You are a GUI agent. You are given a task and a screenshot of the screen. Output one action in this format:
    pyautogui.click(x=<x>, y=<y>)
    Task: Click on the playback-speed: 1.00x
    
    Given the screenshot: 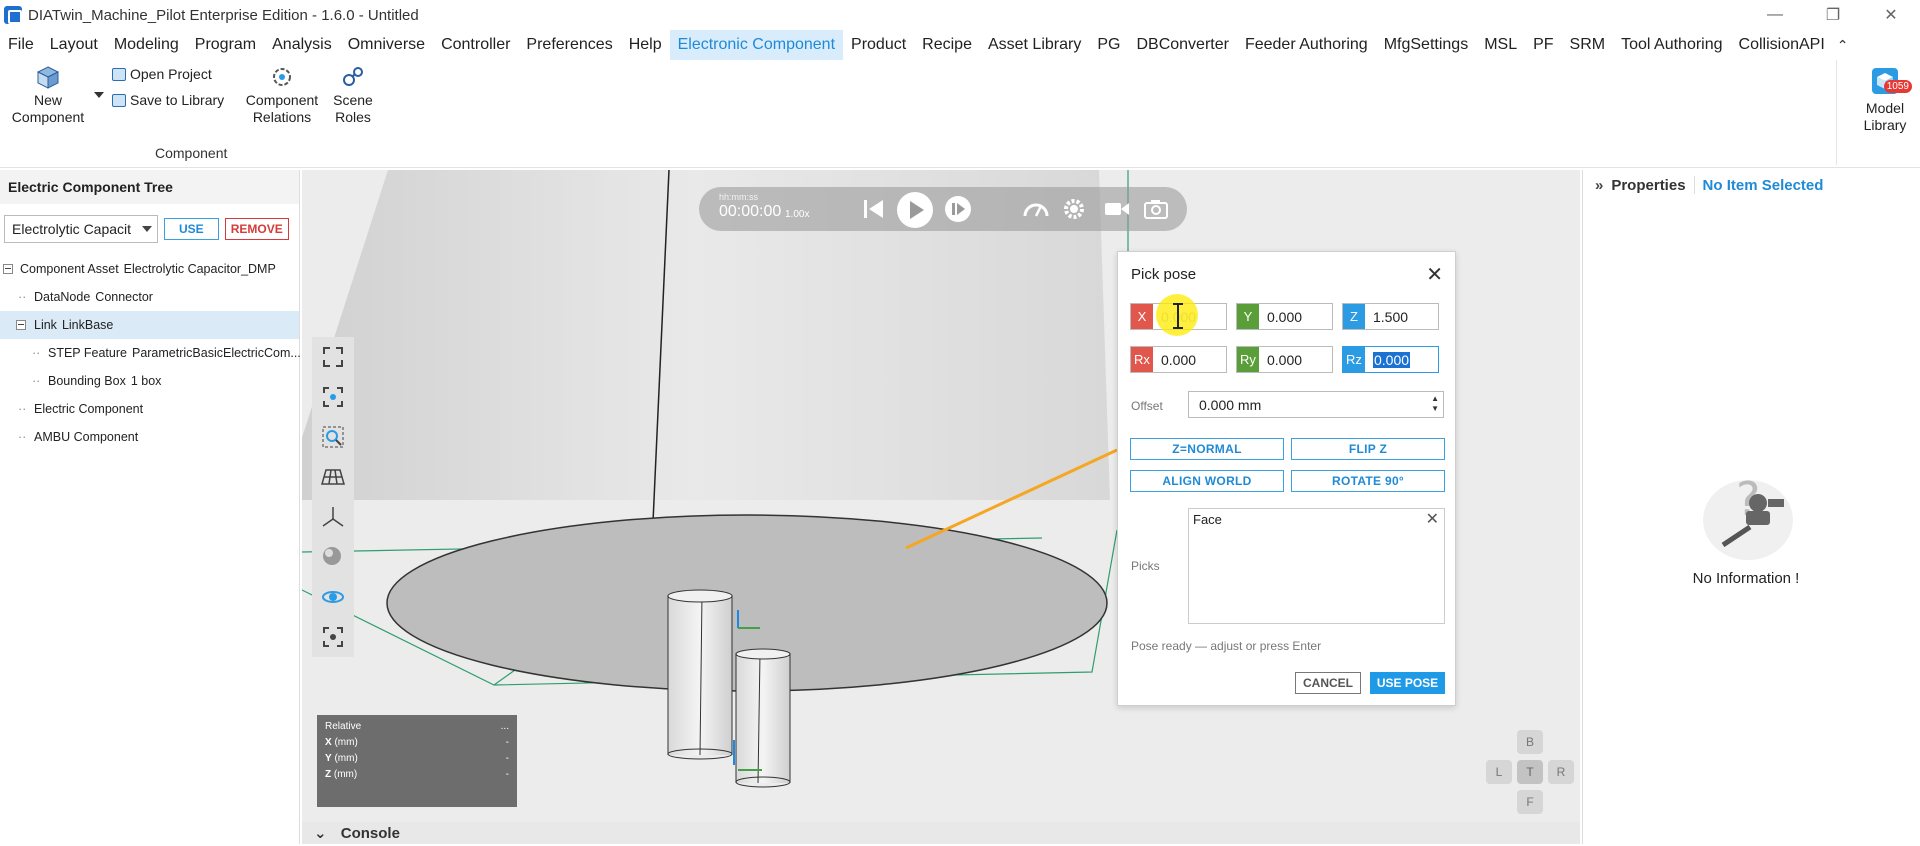 What is the action you would take?
    pyautogui.click(x=797, y=214)
    